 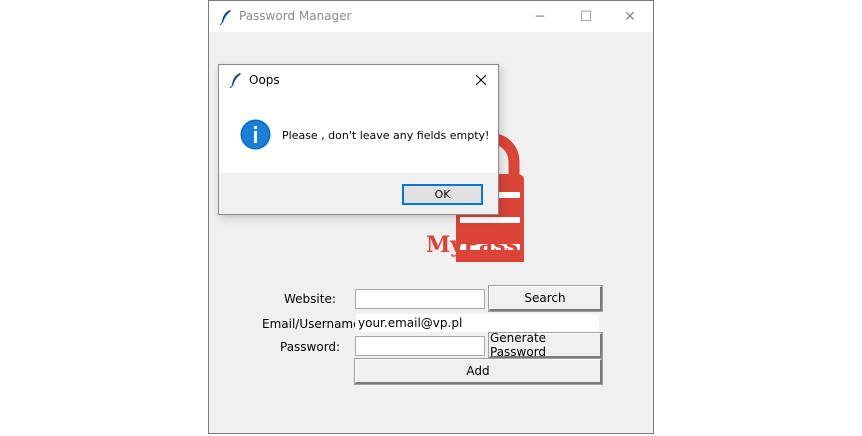 What do you see at coordinates (310, 347) in the screenshot?
I see `password-label: Password:` at bounding box center [310, 347].